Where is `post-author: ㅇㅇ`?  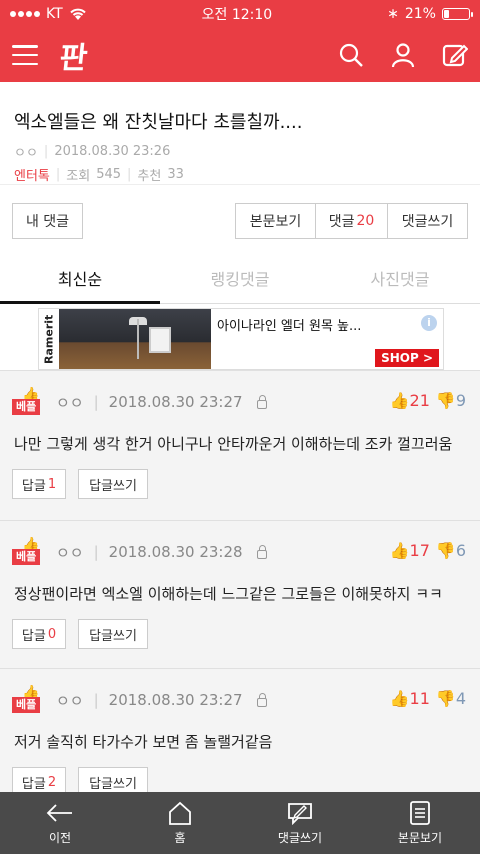 post-author: ㅇㅇ is located at coordinates (26, 153).